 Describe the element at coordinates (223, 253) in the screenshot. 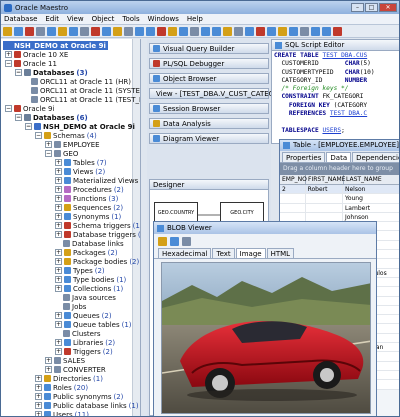

I see `tab-text: Text` at that location.